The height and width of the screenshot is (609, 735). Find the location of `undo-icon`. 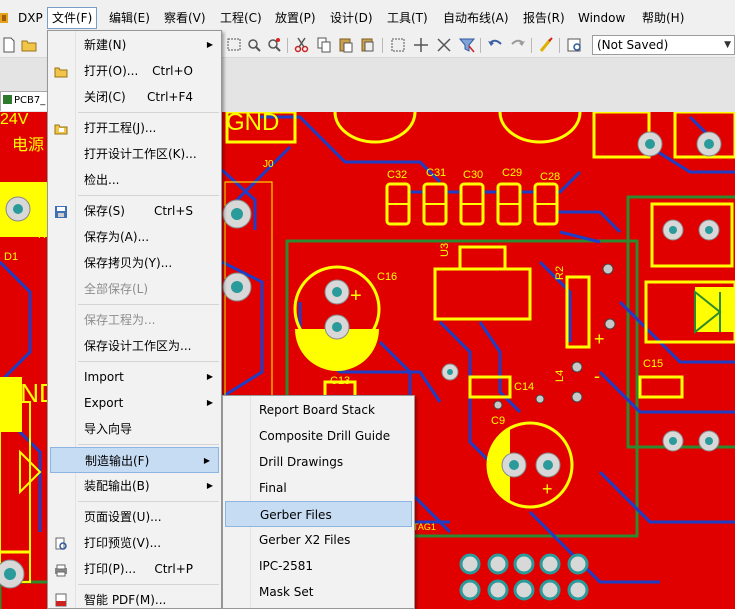

undo-icon is located at coordinates (495, 45).